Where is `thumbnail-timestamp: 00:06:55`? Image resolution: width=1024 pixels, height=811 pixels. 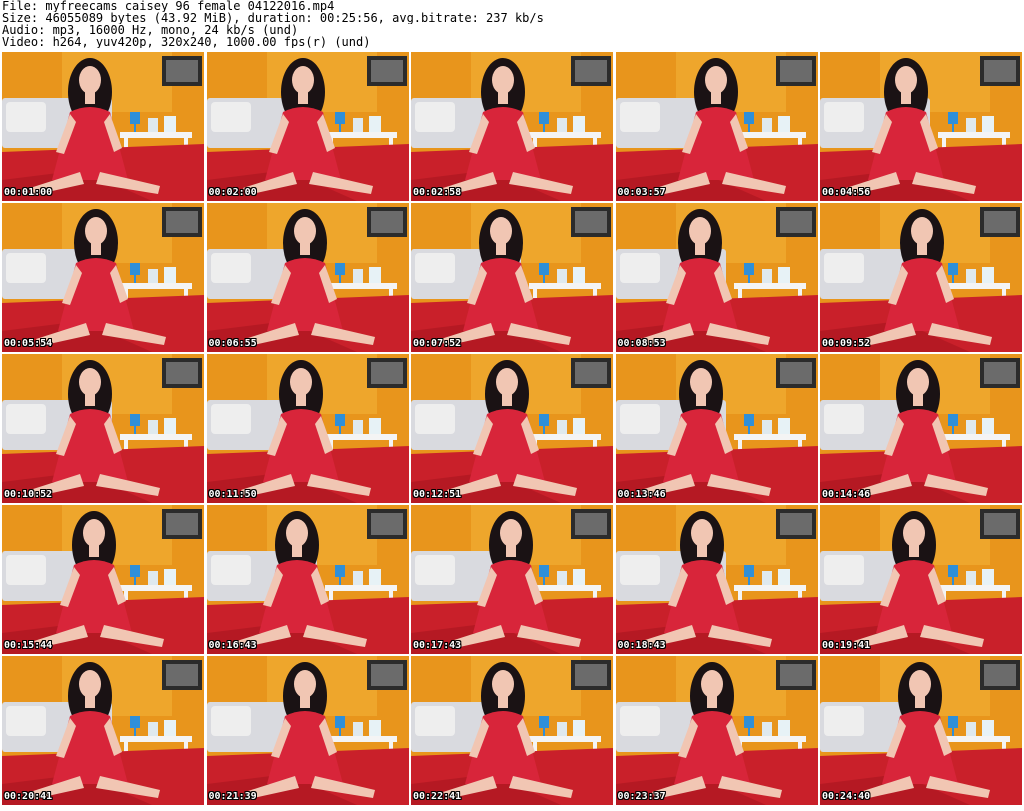 thumbnail-timestamp: 00:06:55 is located at coordinates (232, 343).